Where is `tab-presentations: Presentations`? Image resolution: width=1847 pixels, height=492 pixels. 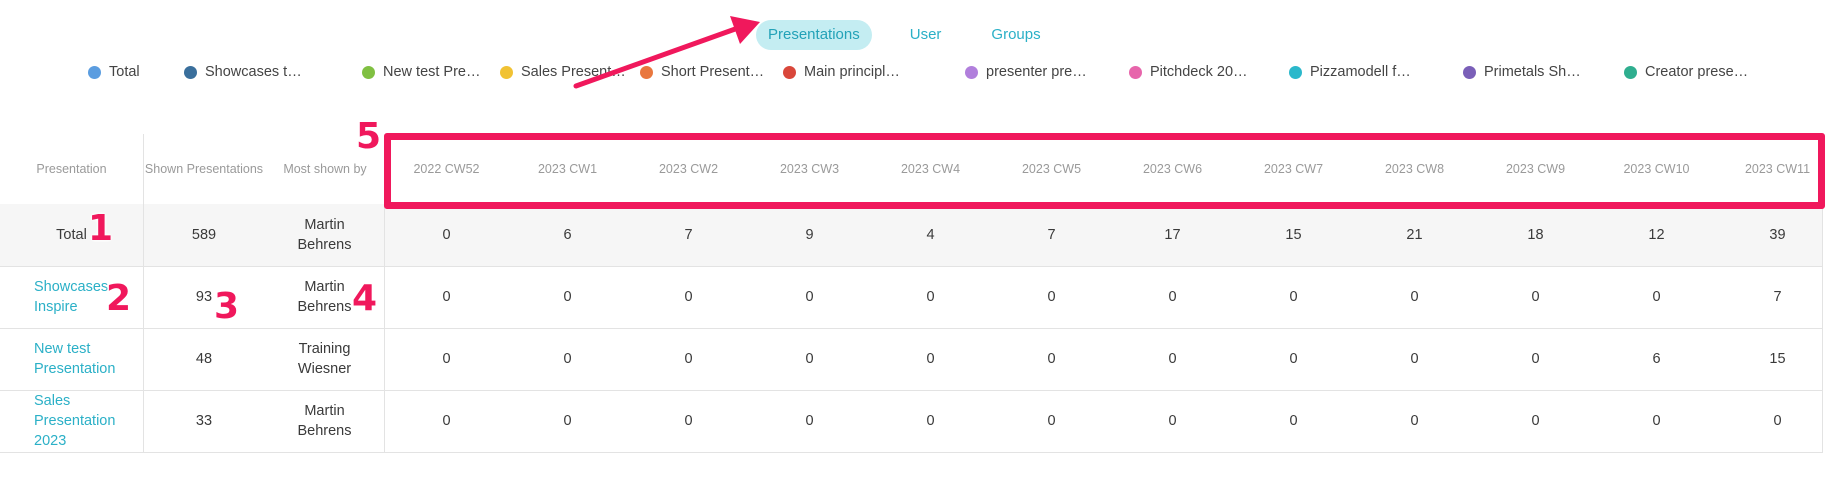 tab-presentations: Presentations is located at coordinates (814, 35).